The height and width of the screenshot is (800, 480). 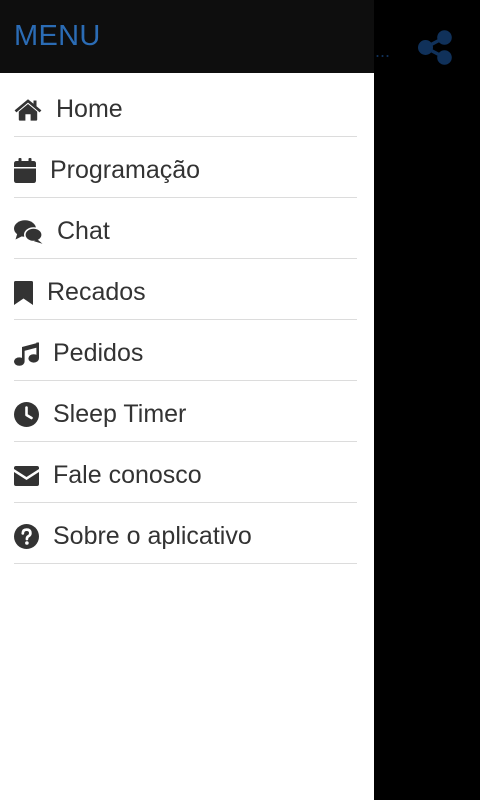 I want to click on menu-item-label: Fale conosco, so click(x=127, y=475).